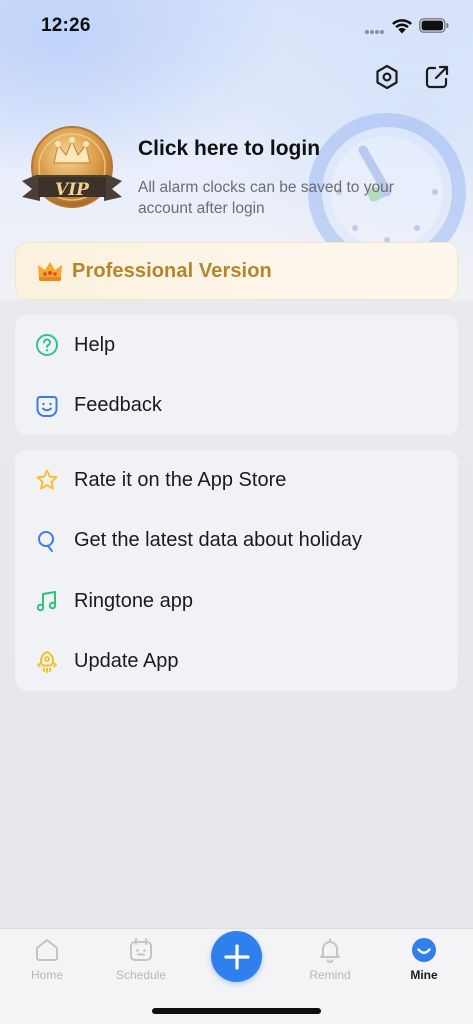  I want to click on menu-item-ringtone: Ringtone app, so click(236, 601).